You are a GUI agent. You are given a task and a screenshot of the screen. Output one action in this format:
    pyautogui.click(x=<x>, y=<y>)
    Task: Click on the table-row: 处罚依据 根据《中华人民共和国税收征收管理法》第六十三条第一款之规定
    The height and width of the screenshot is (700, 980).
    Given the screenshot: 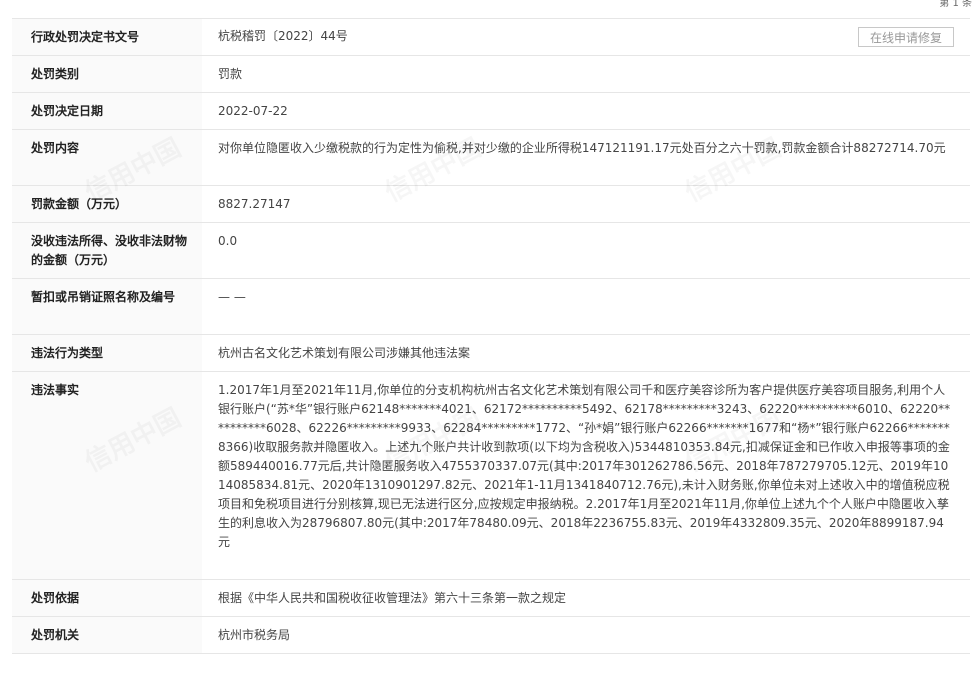 What is the action you would take?
    pyautogui.click(x=491, y=598)
    